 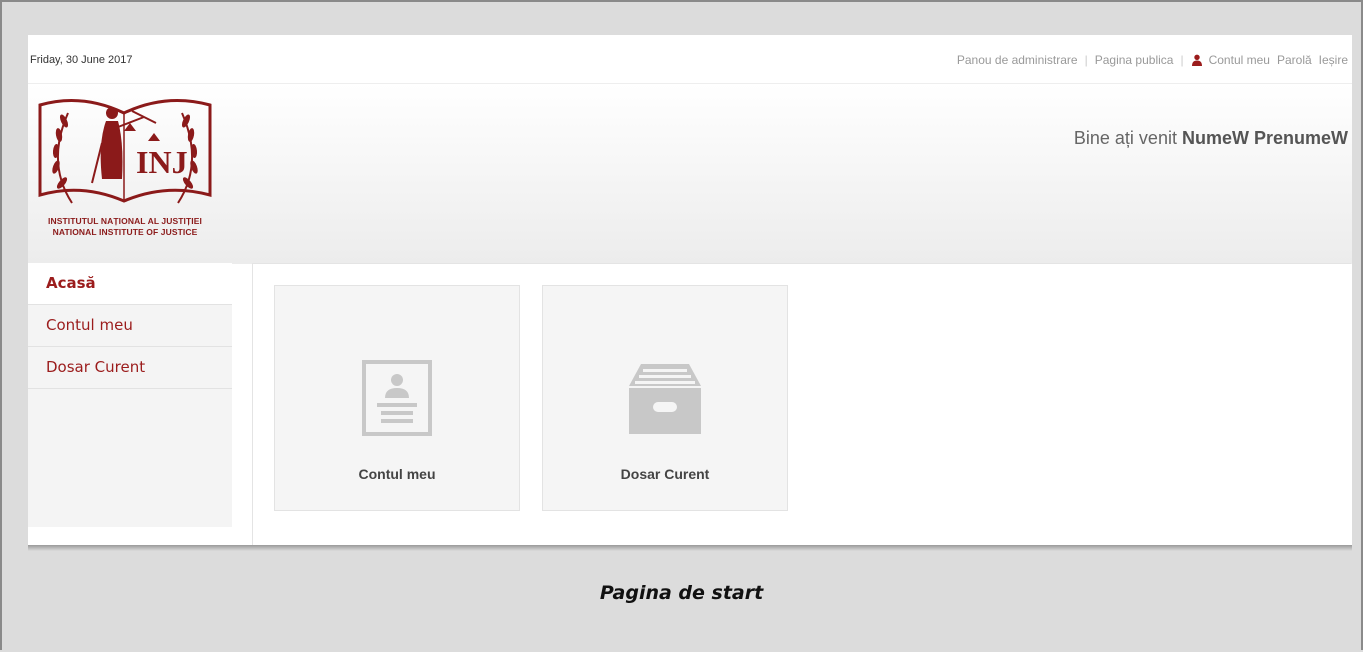 What do you see at coordinates (125, 221) in the screenshot?
I see `logo-text-ro: INSTITUTUL NAȚIONAL AL JUSTIȚIEI` at bounding box center [125, 221].